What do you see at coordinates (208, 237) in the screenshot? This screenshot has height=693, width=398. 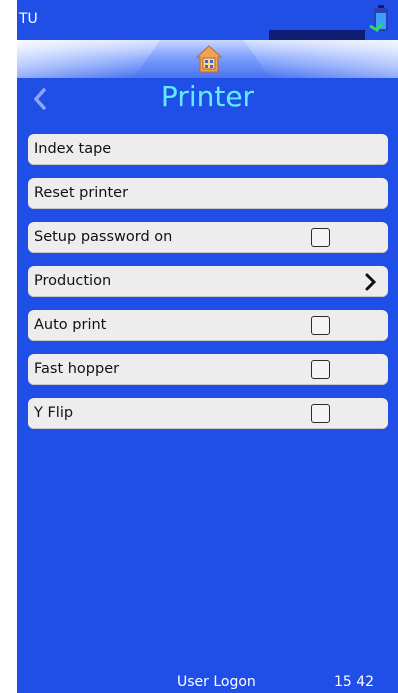 I see `menu-item-setup-password-on: Setup password on` at bounding box center [208, 237].